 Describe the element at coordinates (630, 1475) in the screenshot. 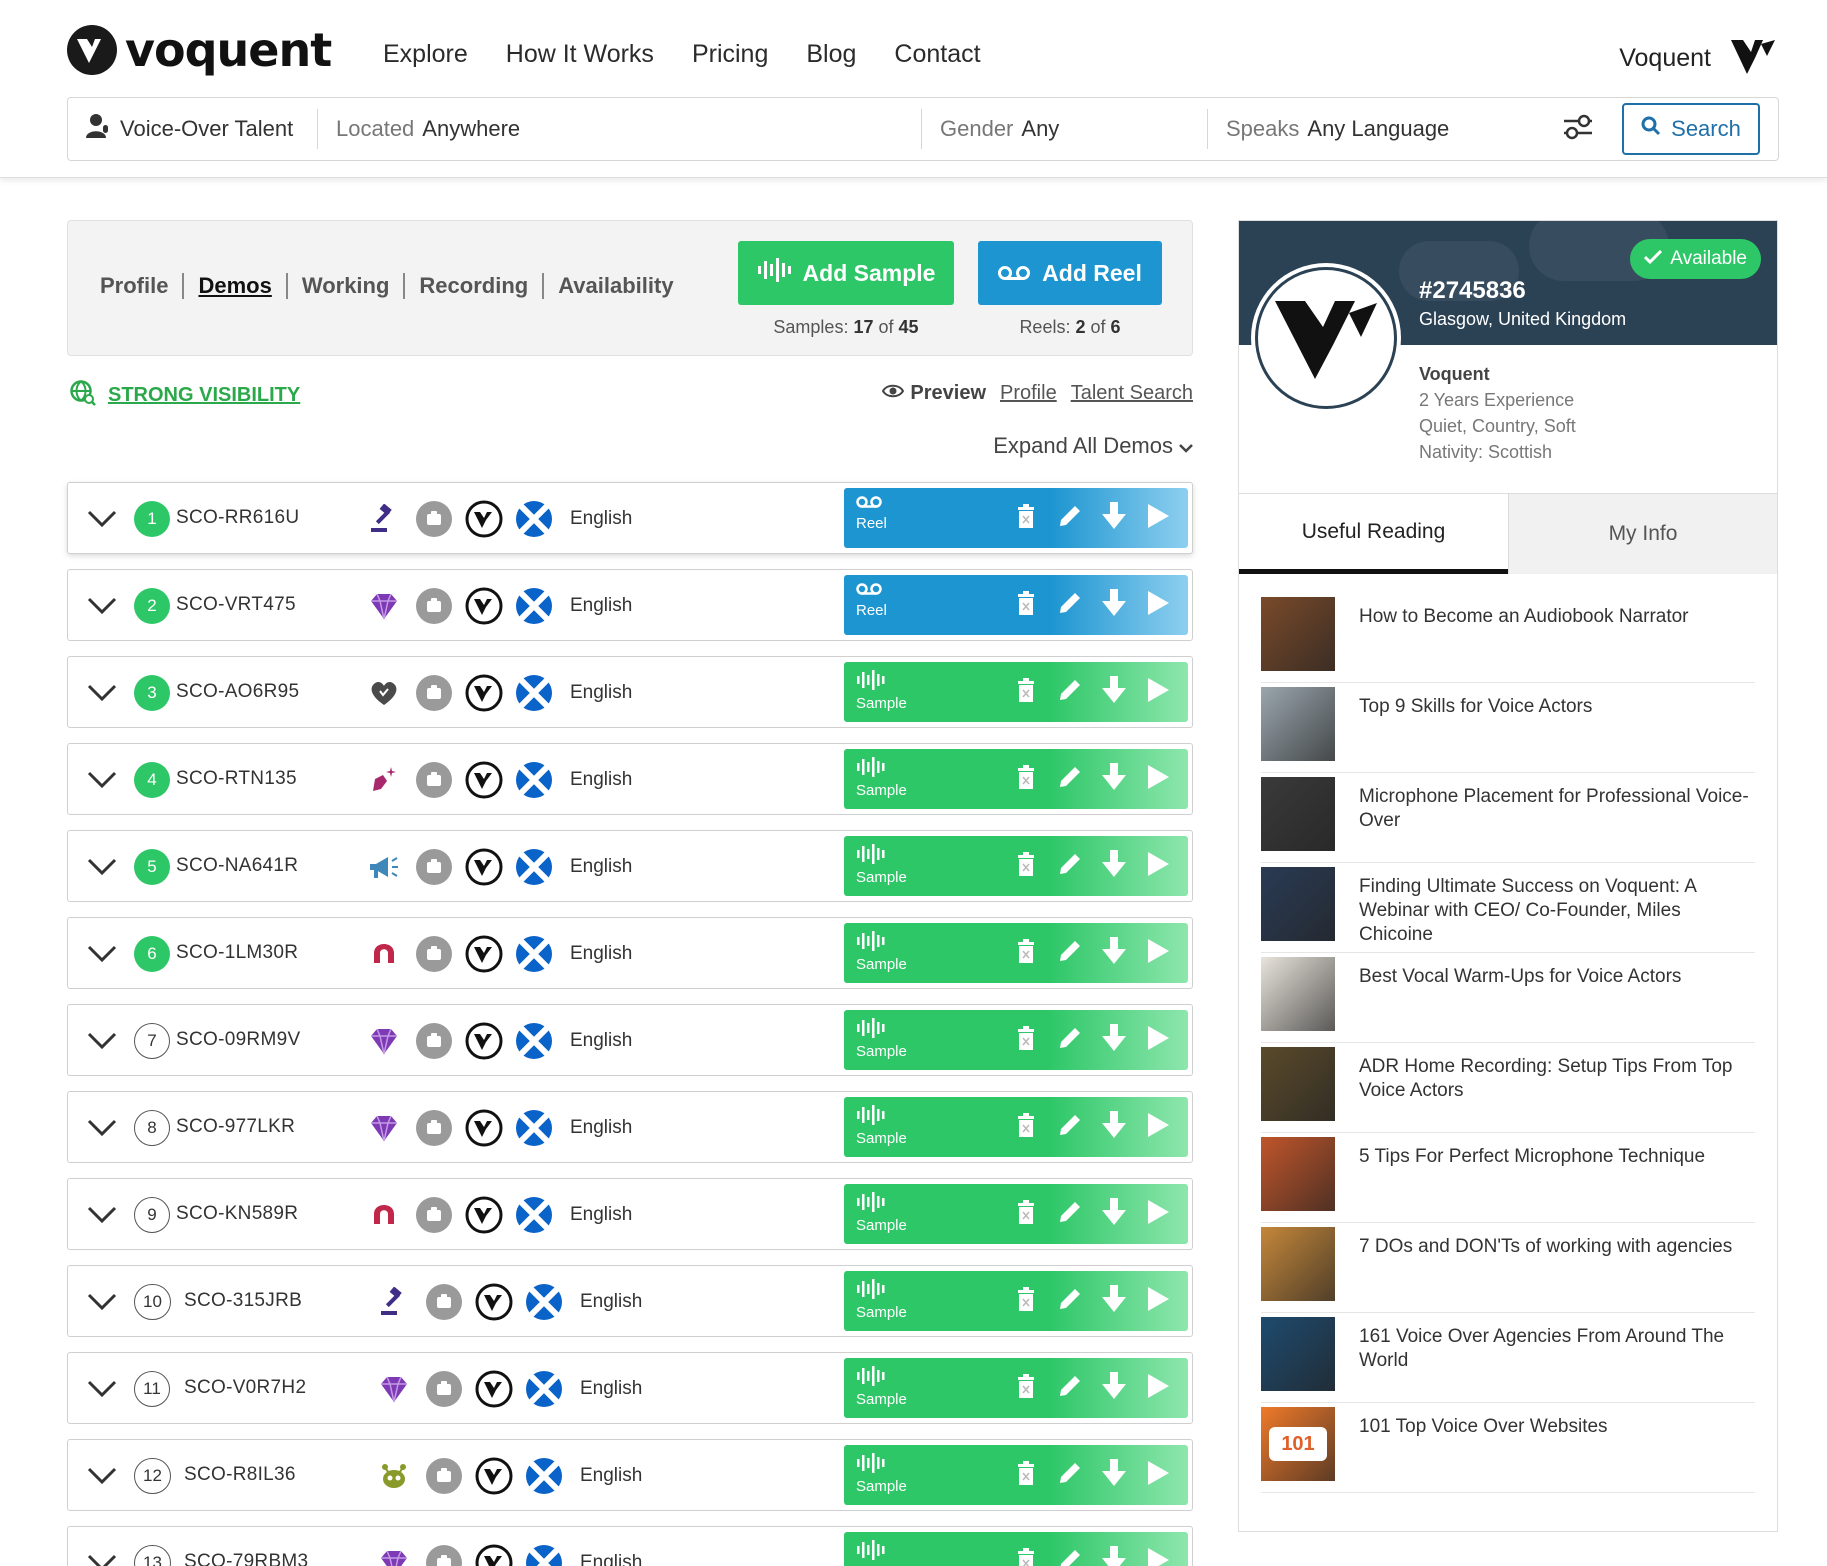

I see `demo-row: 12 SCO-R8IL36 English Sample` at that location.